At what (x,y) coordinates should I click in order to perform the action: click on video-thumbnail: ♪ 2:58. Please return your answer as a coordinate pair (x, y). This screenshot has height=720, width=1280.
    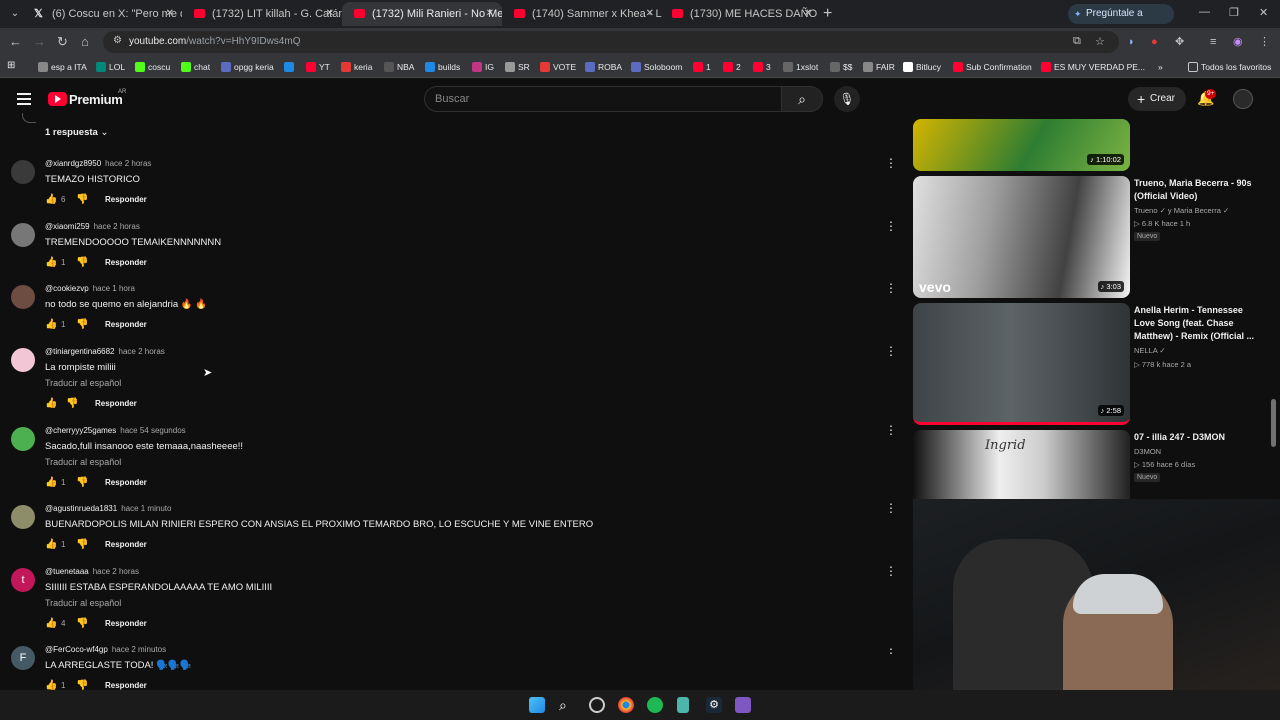
    Looking at the image, I should click on (1021, 364).